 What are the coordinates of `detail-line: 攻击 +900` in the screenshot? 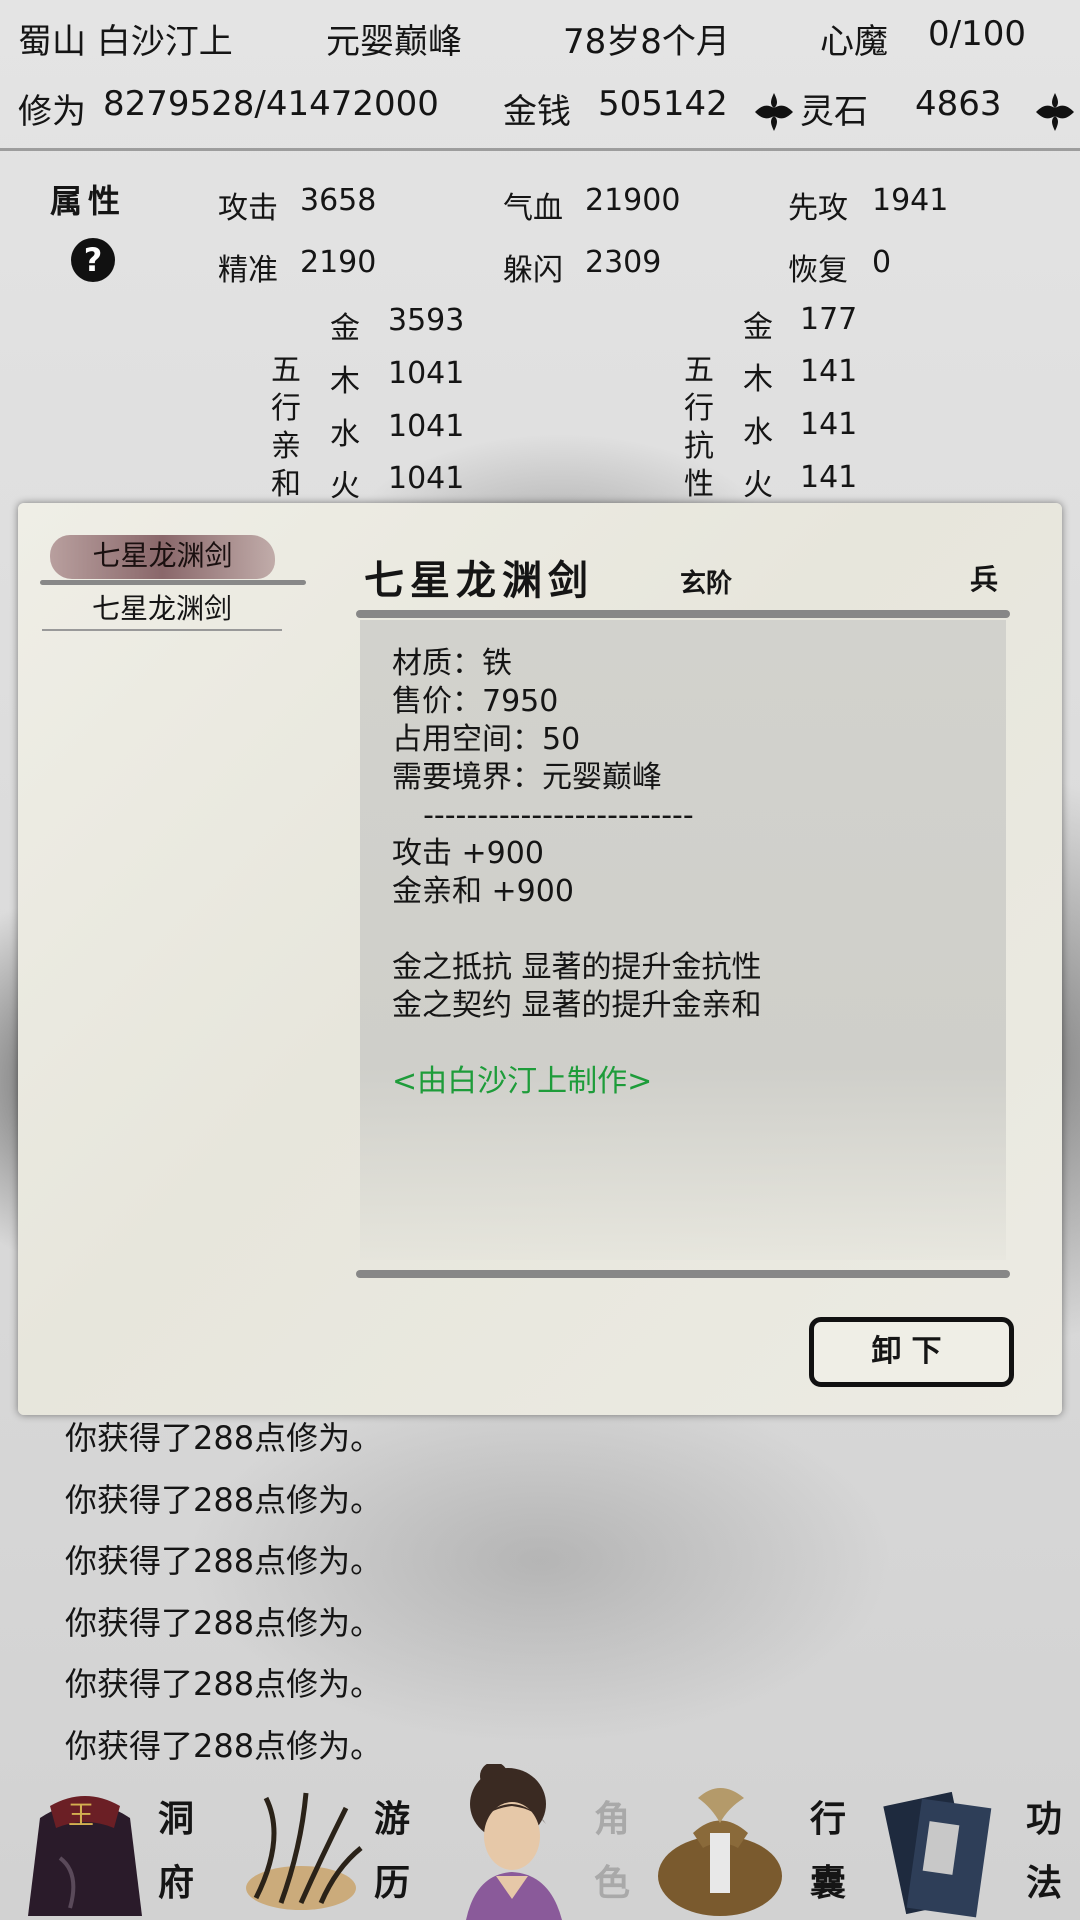 It's located at (468, 853).